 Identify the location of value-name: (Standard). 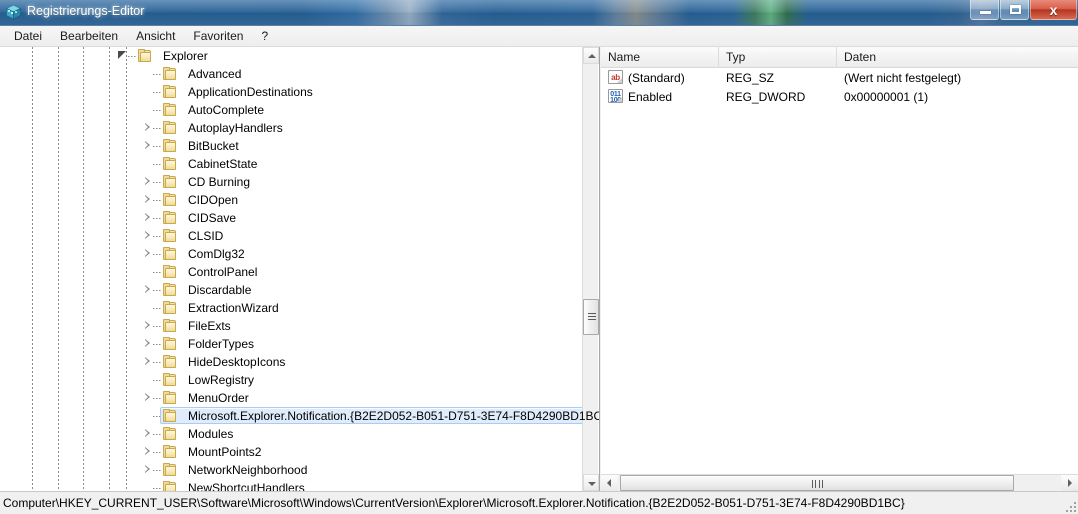
(656, 77).